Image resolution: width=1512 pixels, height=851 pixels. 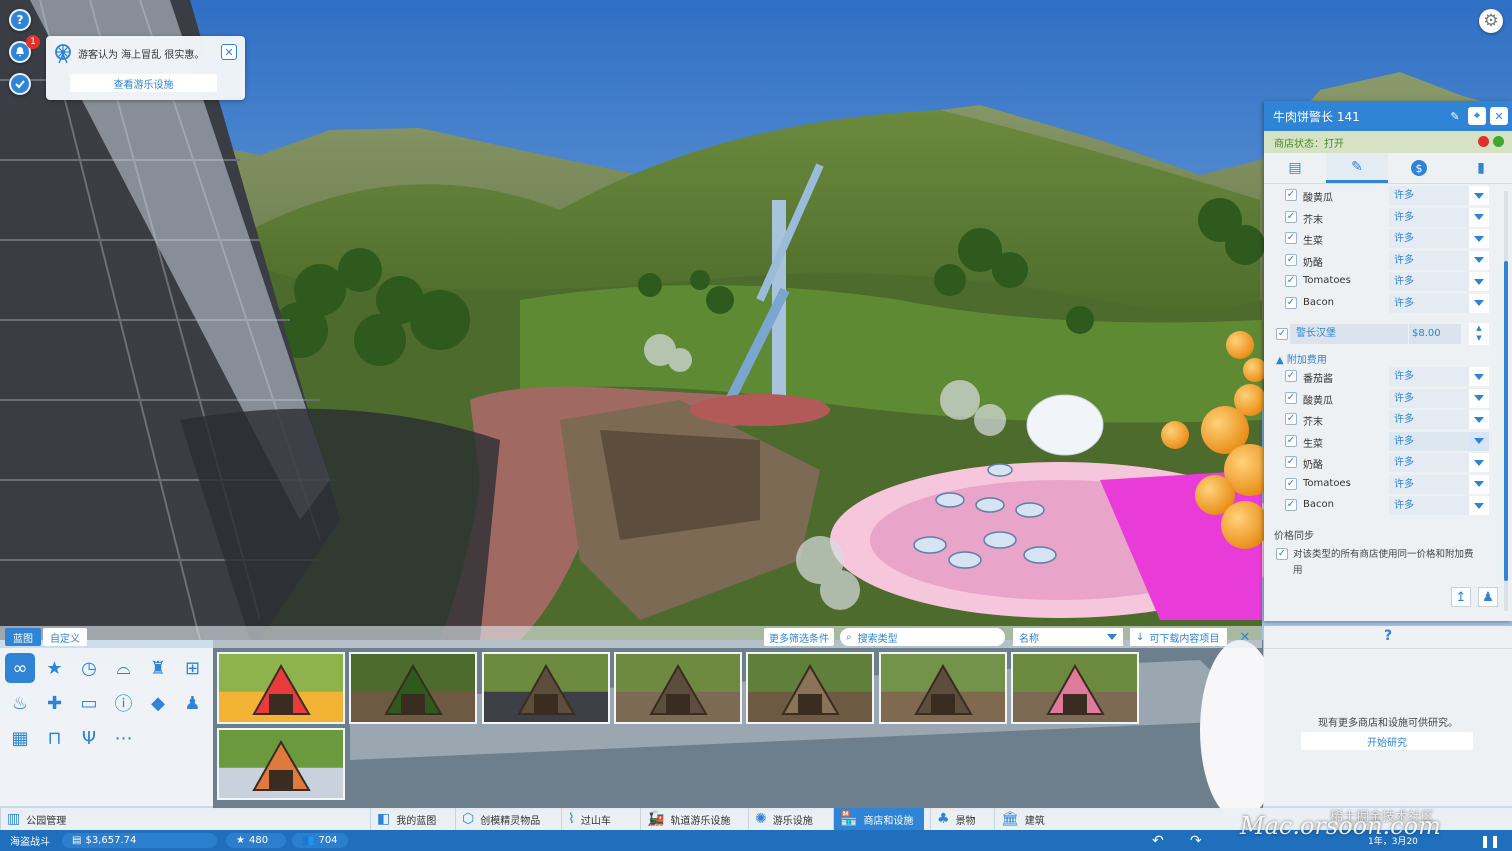 What do you see at coordinates (30, 840) in the screenshot?
I see `park-name: 海盗战斗` at bounding box center [30, 840].